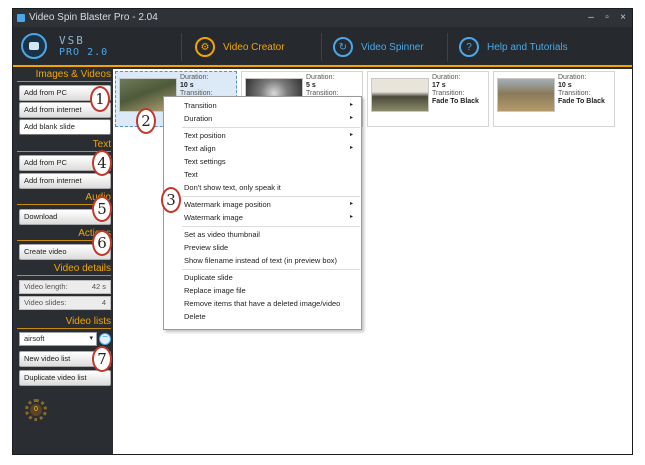 The image size is (645, 465). I want to click on tab-help-tutorials: ? Help and Tutorials, so click(513, 47).